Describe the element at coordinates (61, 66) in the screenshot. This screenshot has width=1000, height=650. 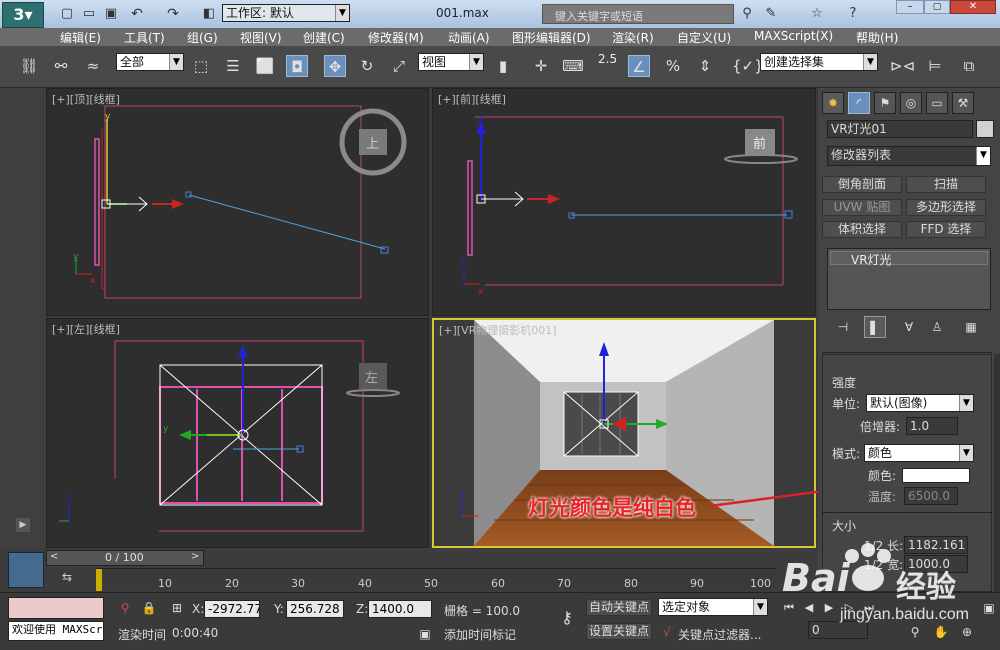
I see `unlink-icon: ⚯` at that location.